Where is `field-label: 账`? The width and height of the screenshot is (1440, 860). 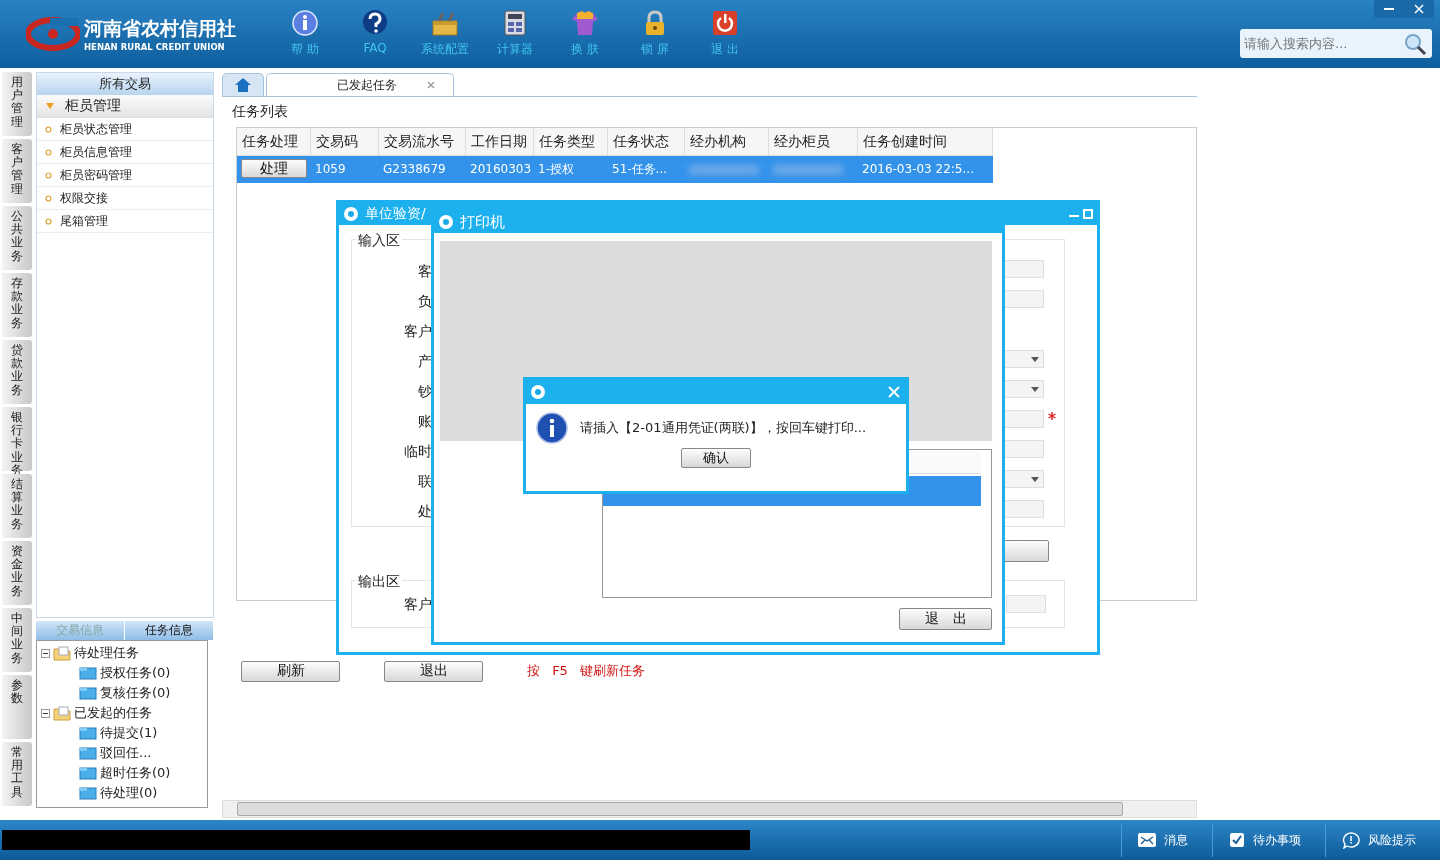
field-label: 账 is located at coordinates (425, 421).